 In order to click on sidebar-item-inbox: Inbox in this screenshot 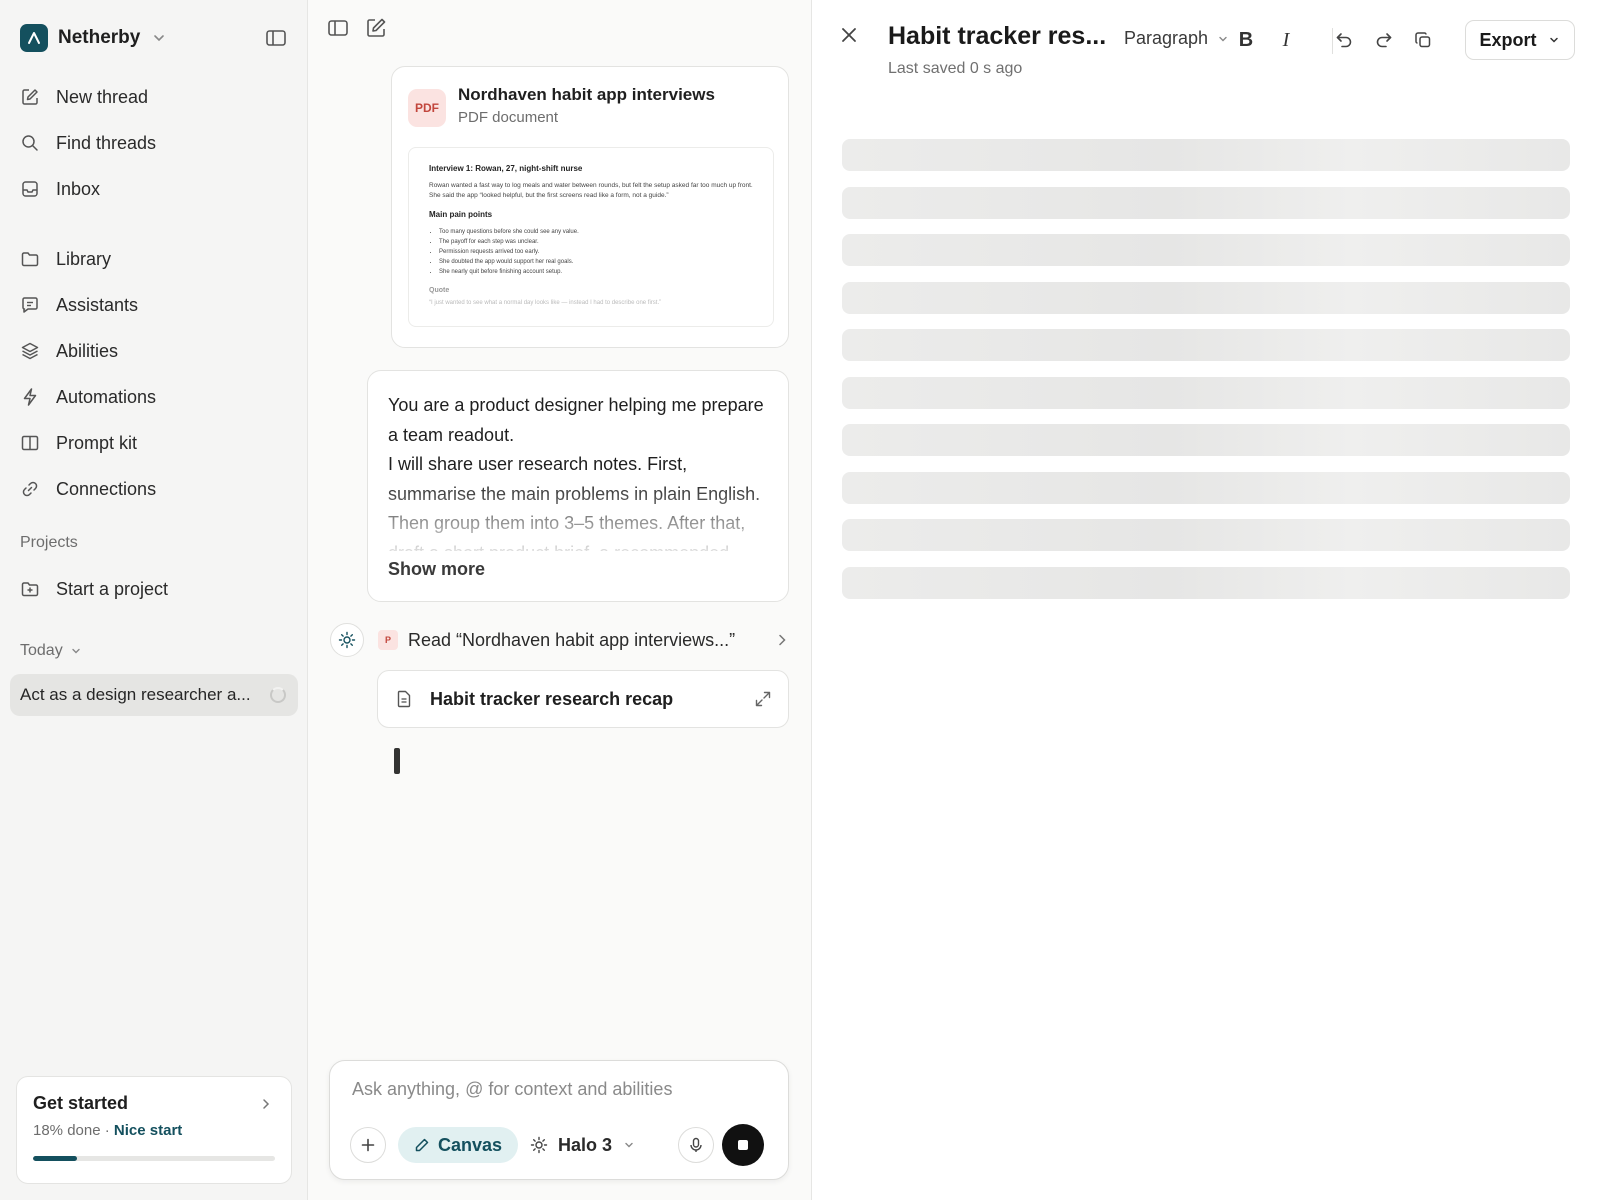, I will do `click(60, 189)`.